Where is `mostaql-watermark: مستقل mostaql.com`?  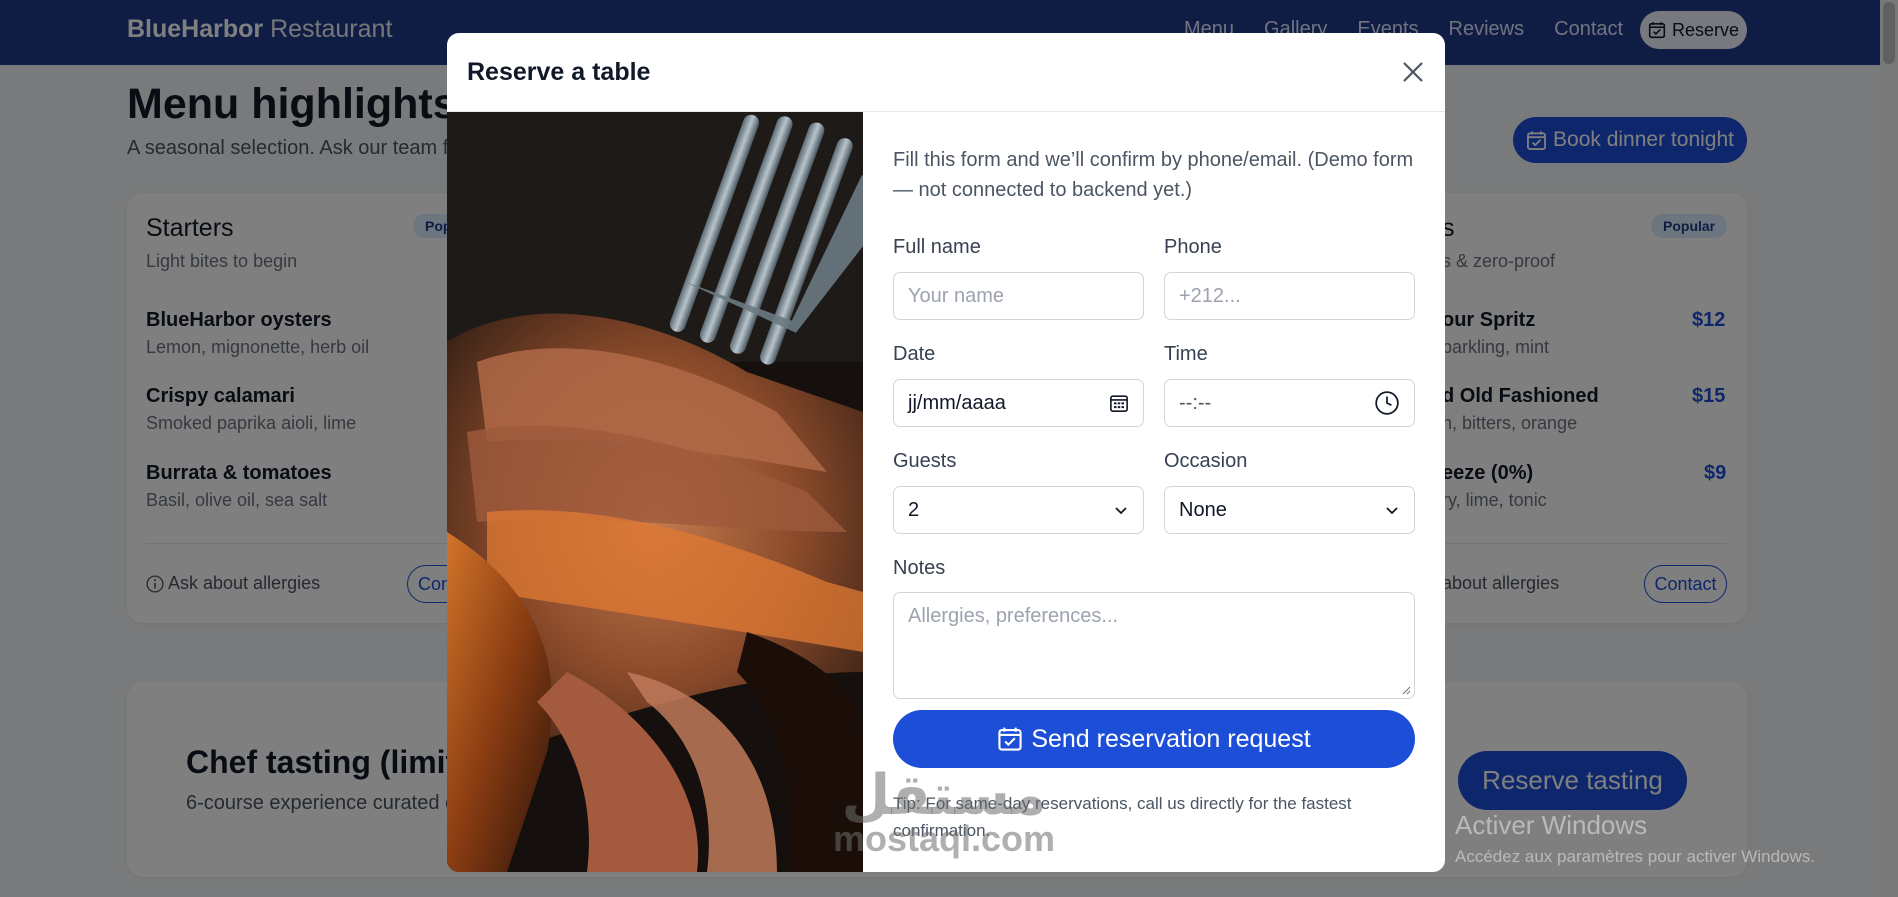 mostaql-watermark: مستقل mostaql.com is located at coordinates (944, 811).